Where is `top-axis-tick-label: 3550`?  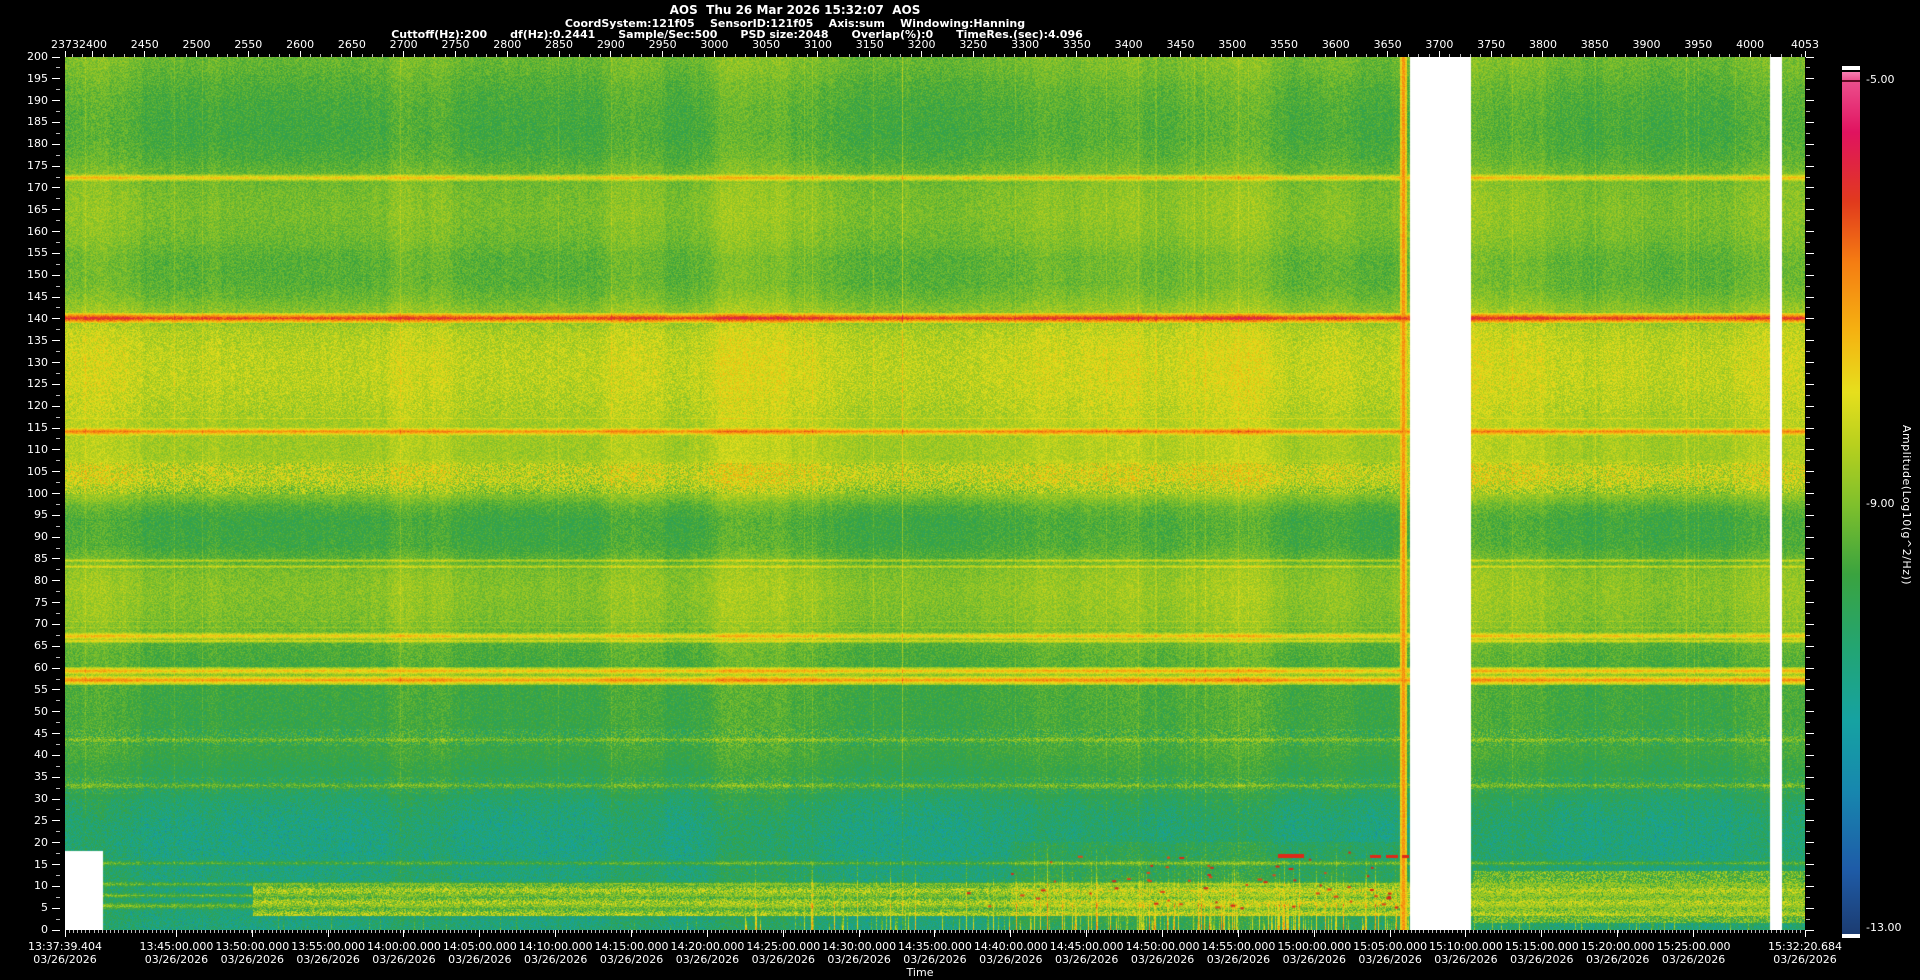
top-axis-tick-label: 3550 is located at coordinates (1284, 44).